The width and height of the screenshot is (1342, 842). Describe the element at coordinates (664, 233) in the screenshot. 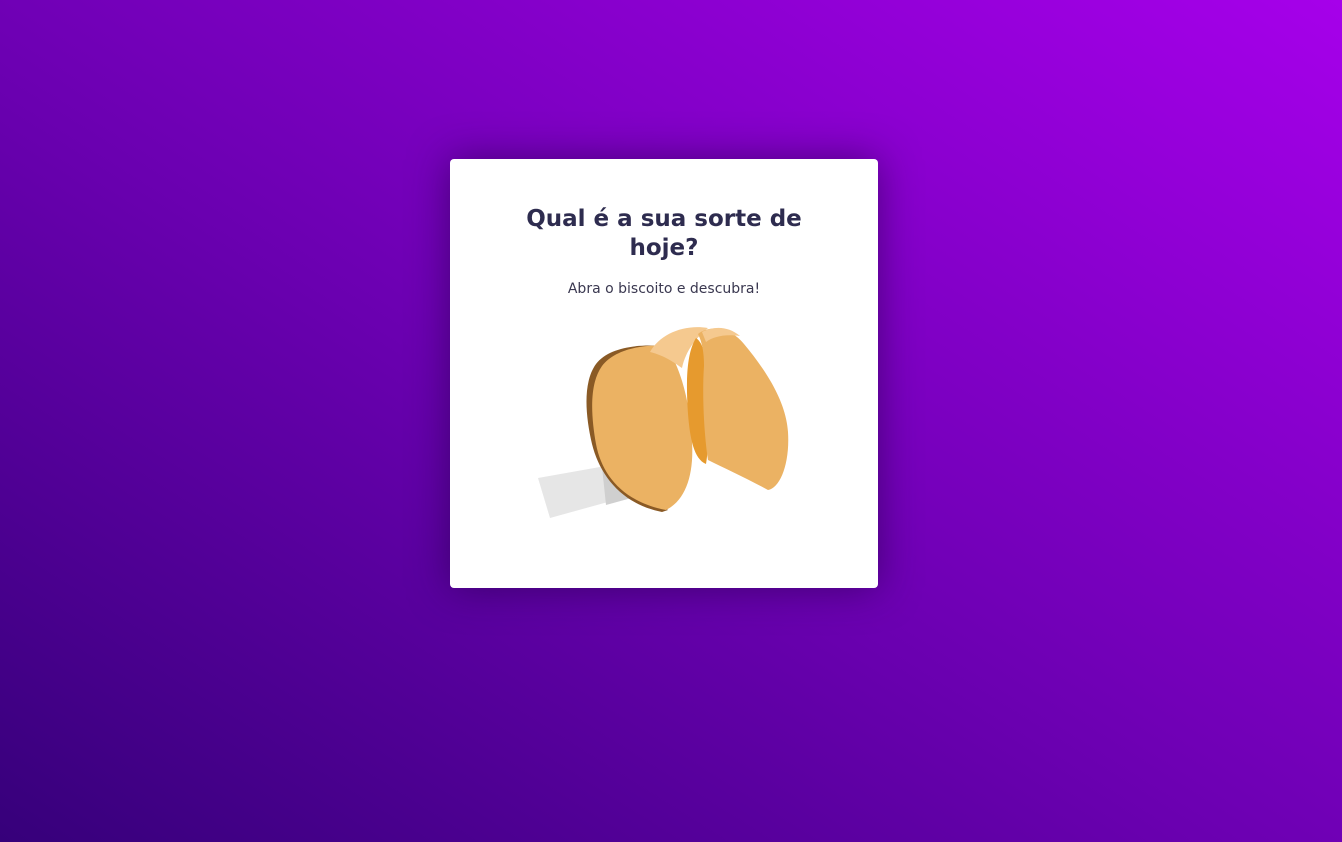

I see `page-title: Qual é a sua sorte de hoje?` at that location.